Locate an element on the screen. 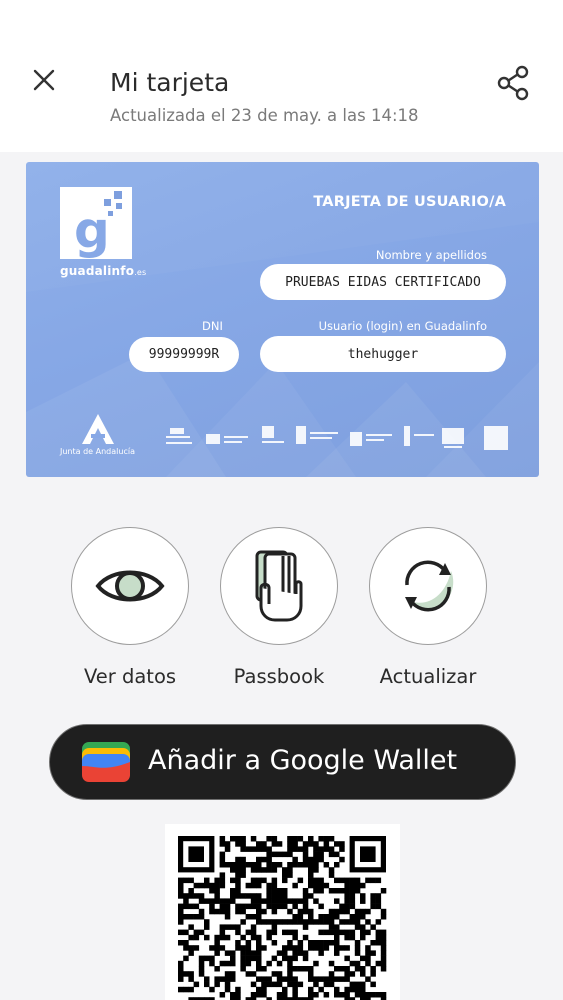  add-to-google-wallet-button: Añadir a Google Wallet is located at coordinates (282, 762).